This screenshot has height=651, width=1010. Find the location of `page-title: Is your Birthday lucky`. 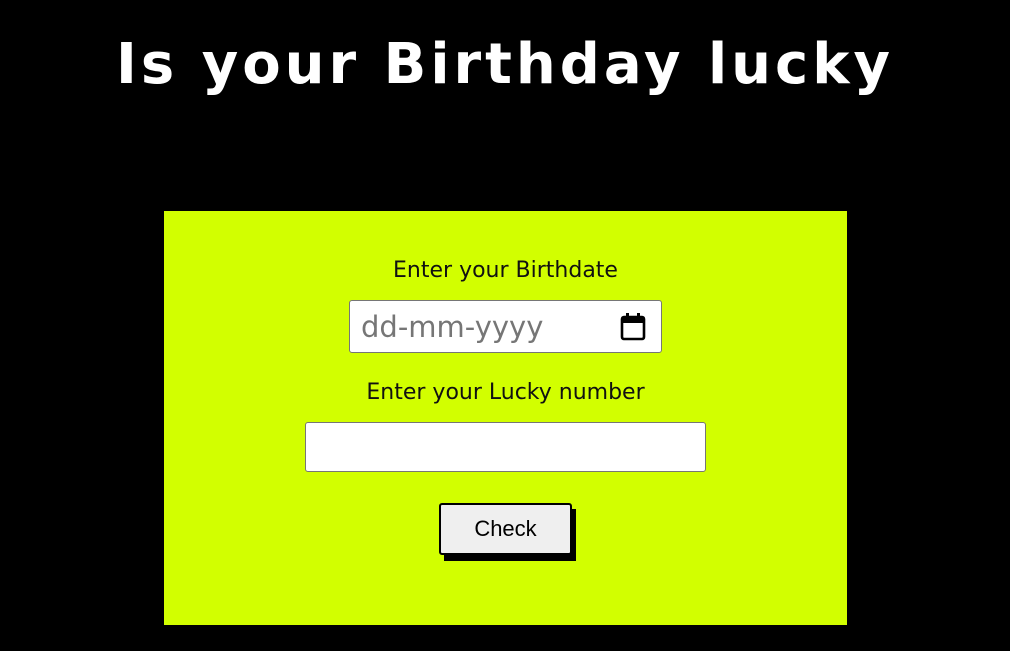

page-title: Is your Birthday lucky is located at coordinates (505, 64).